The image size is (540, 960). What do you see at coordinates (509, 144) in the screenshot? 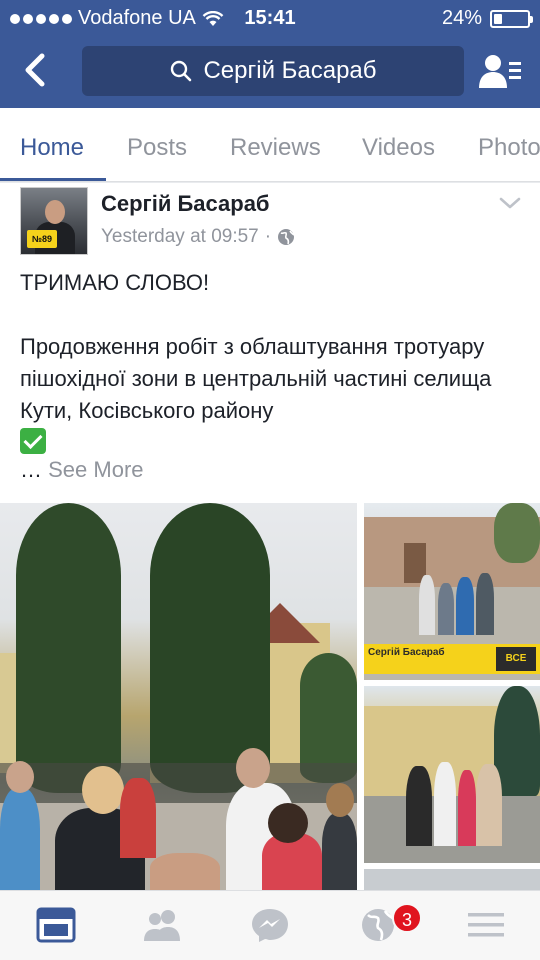
I see `tab-photos: Photo` at bounding box center [509, 144].